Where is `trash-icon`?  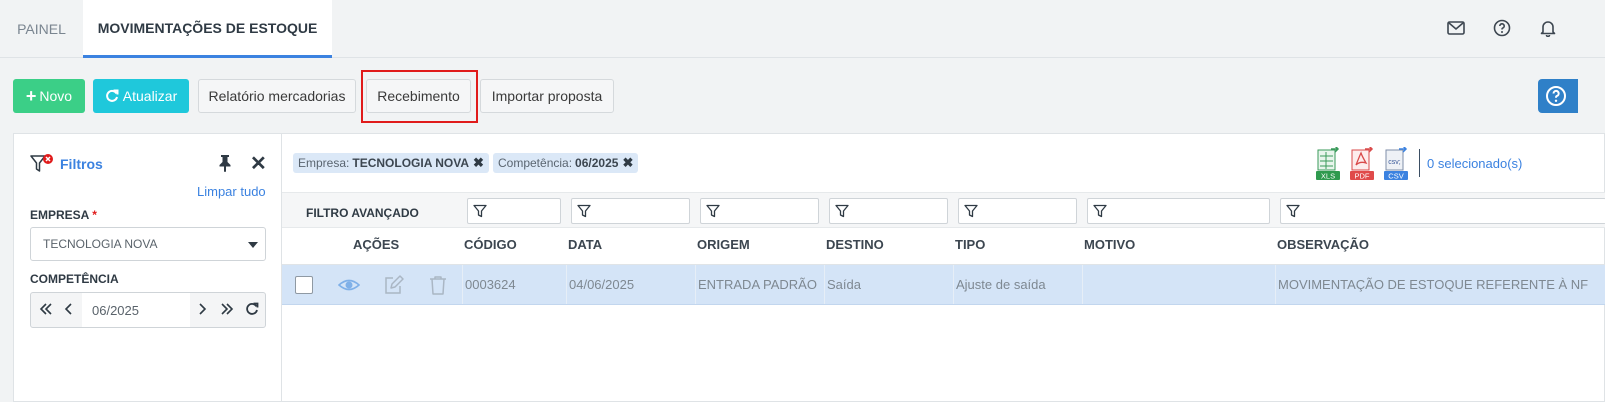
trash-icon is located at coordinates (438, 287).